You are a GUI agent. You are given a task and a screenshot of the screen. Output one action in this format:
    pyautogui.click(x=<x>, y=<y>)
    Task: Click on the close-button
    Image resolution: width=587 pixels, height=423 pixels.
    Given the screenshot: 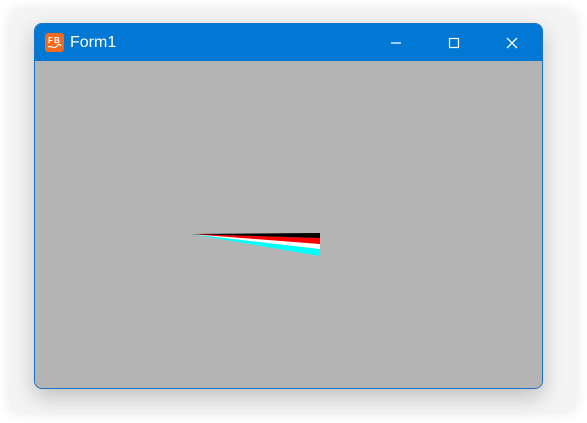 What is the action you would take?
    pyautogui.click(x=512, y=42)
    